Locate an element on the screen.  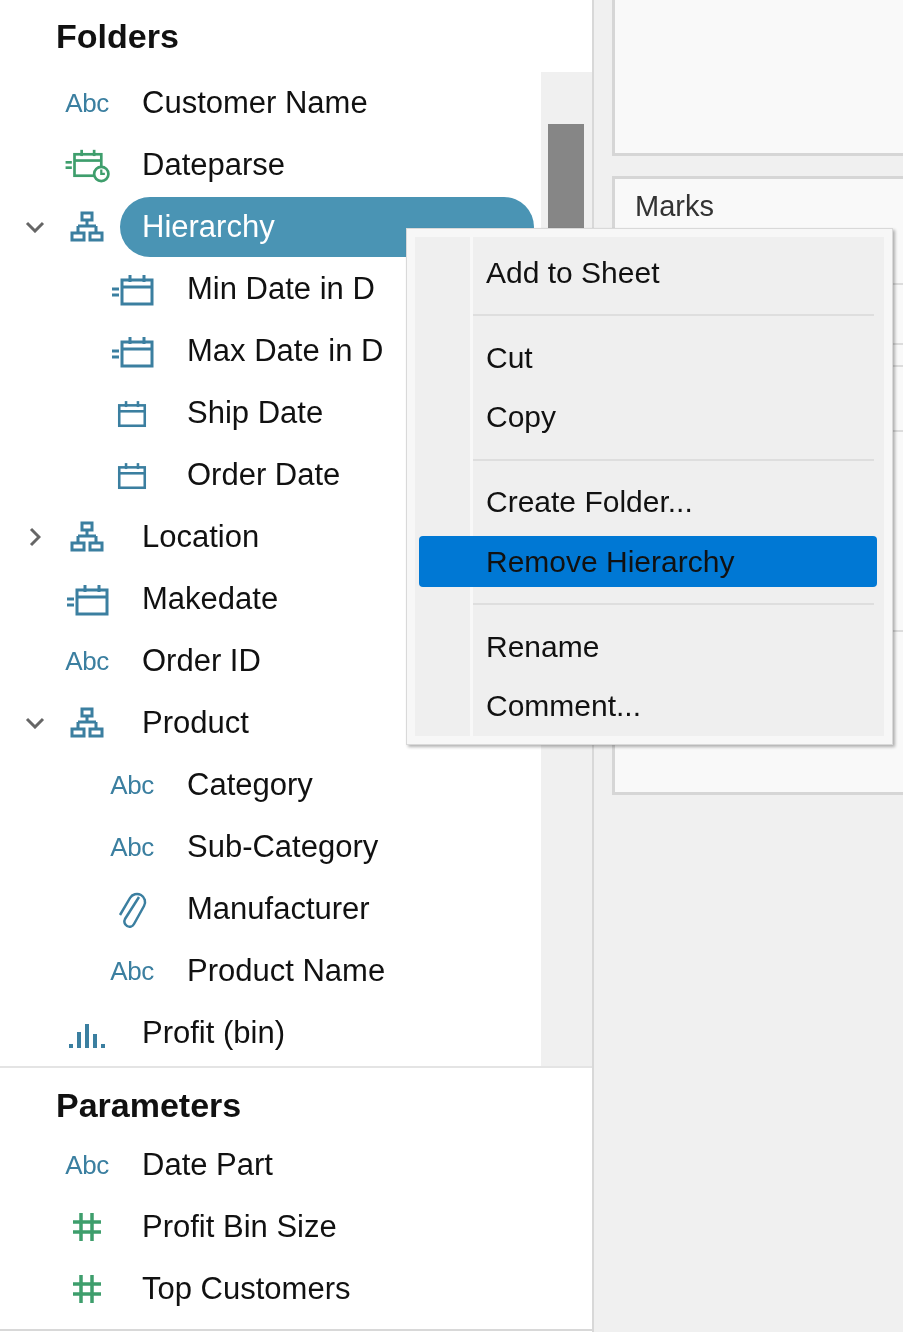
card-title: Marks is located at coordinates (675, 206).